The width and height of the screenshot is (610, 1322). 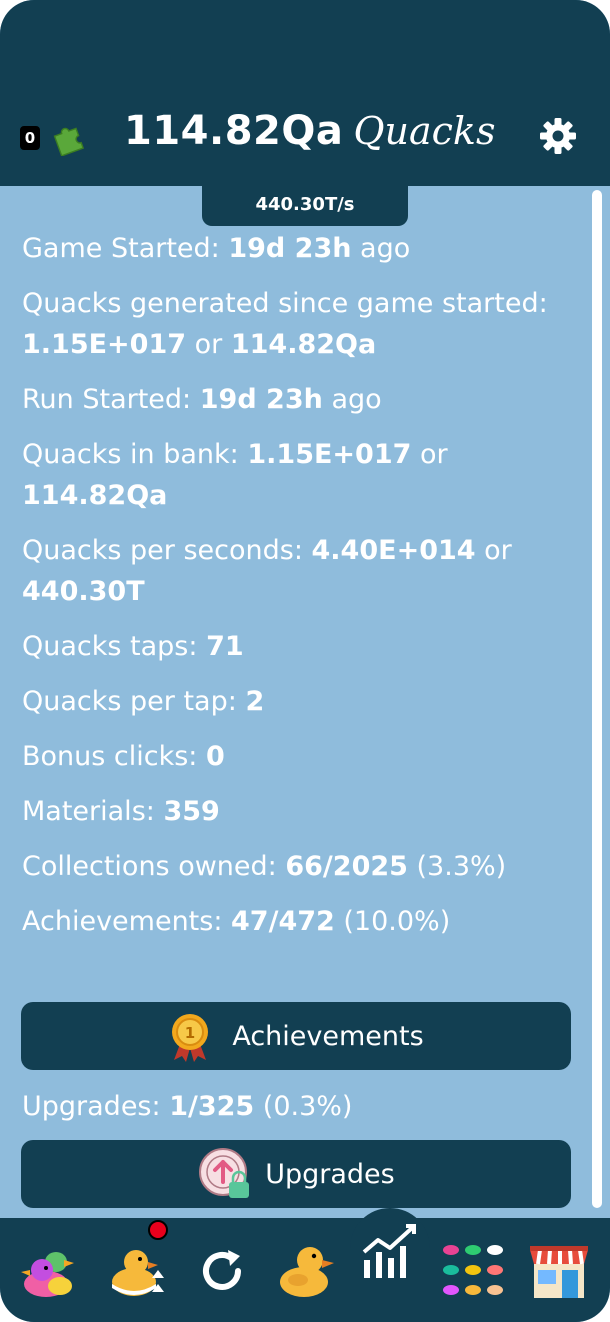 I want to click on duck-icon, so click(x=307, y=1271).